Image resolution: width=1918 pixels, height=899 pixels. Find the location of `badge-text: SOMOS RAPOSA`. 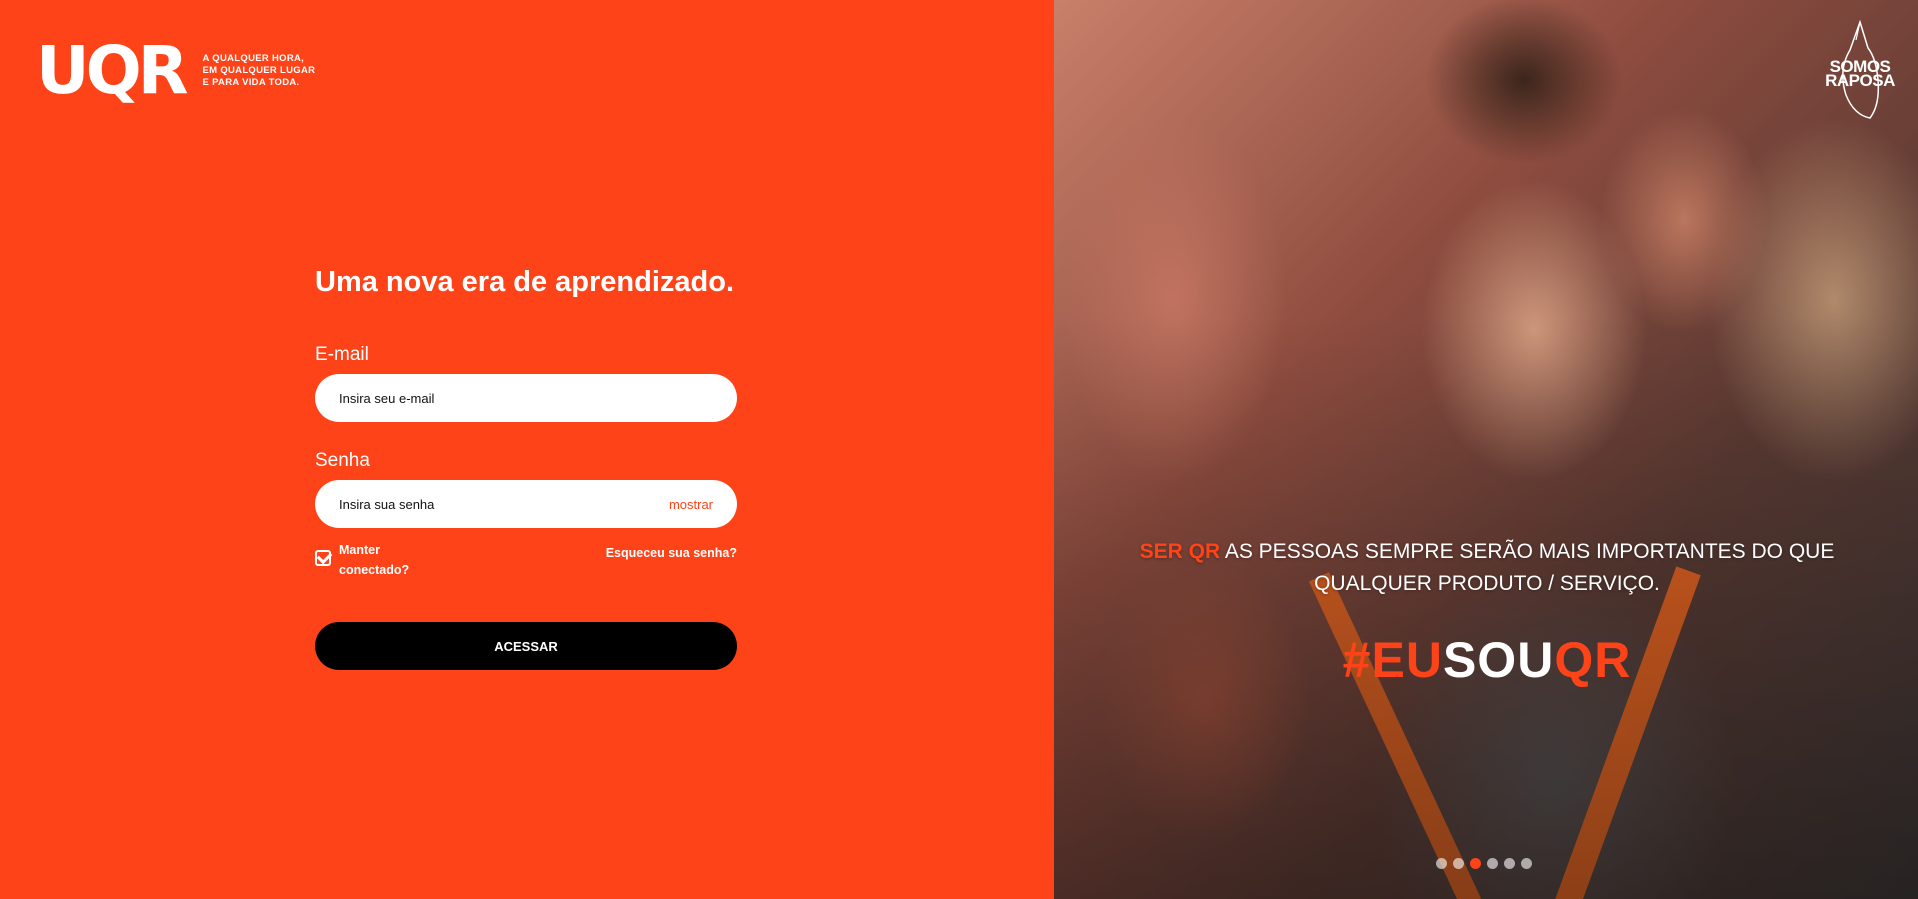

badge-text: SOMOS RAPOSA is located at coordinates (1860, 74).